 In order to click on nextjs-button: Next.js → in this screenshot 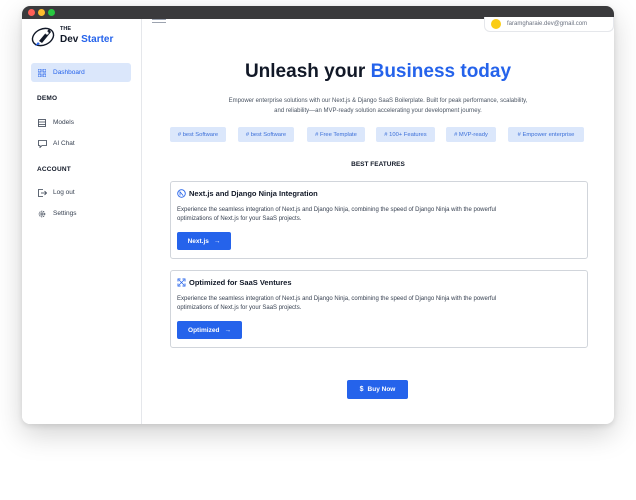, I will do `click(204, 241)`.